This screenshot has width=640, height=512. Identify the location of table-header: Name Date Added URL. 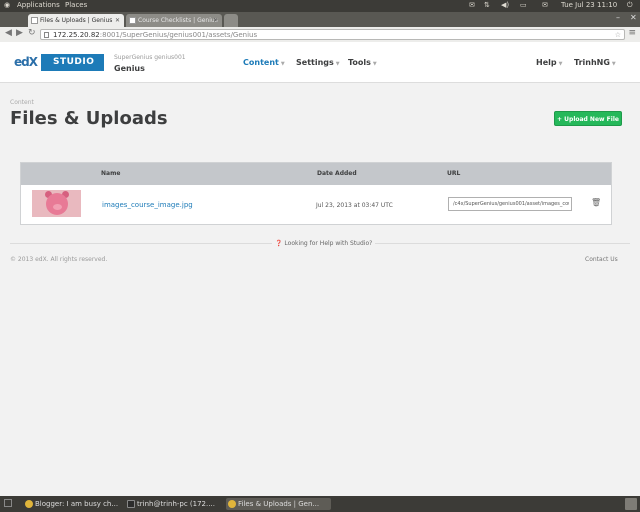
(316, 174).